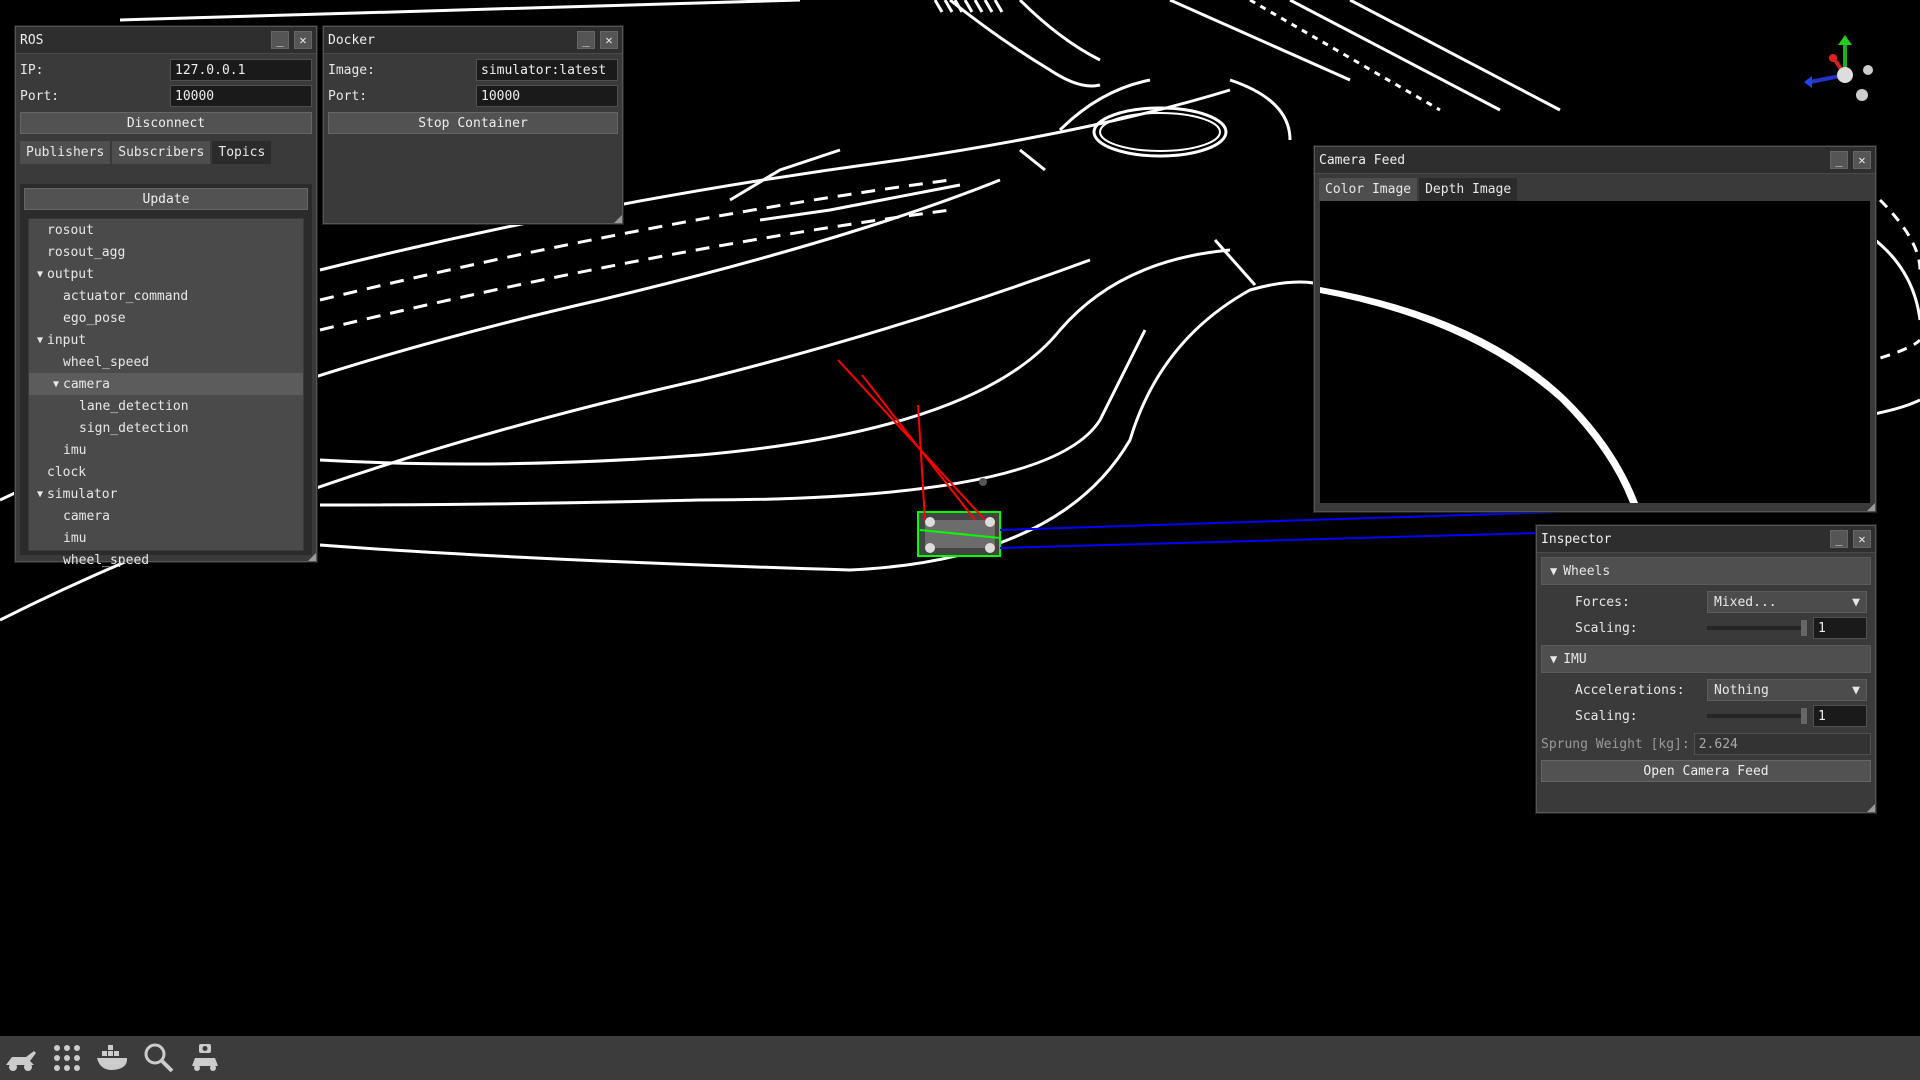  What do you see at coordinates (70, 274) in the screenshot?
I see `topic-label: output` at bounding box center [70, 274].